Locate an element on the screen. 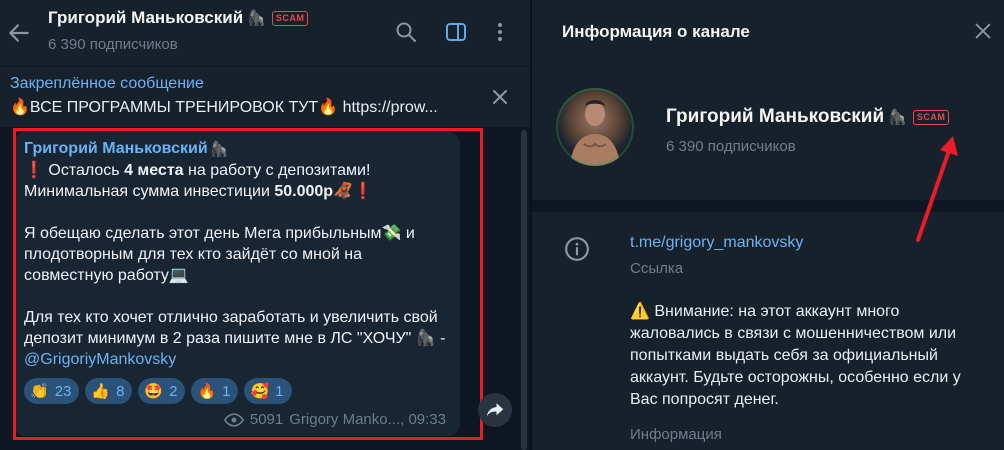 This screenshot has height=450, width=1004. section-separator is located at coordinates (768, 206).